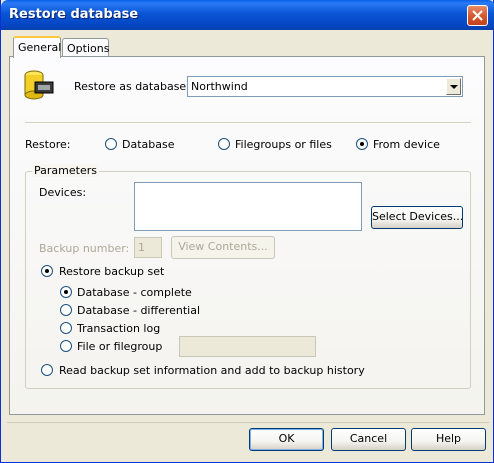  I want to click on database-complete-label: Database - complete, so click(134, 292).